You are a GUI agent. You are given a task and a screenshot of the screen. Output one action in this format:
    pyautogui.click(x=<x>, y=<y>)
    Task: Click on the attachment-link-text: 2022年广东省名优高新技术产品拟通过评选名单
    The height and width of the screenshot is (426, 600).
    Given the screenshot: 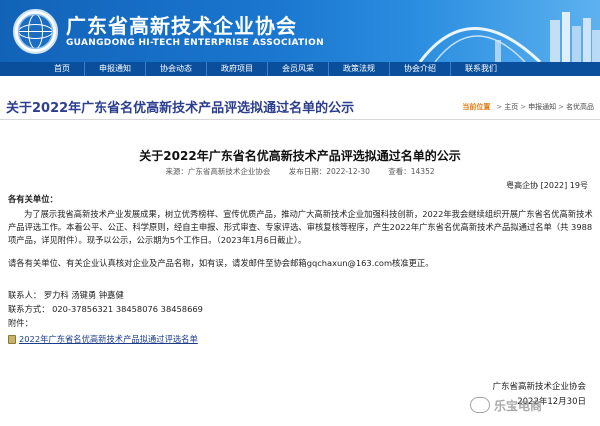 What is the action you would take?
    pyautogui.click(x=108, y=339)
    